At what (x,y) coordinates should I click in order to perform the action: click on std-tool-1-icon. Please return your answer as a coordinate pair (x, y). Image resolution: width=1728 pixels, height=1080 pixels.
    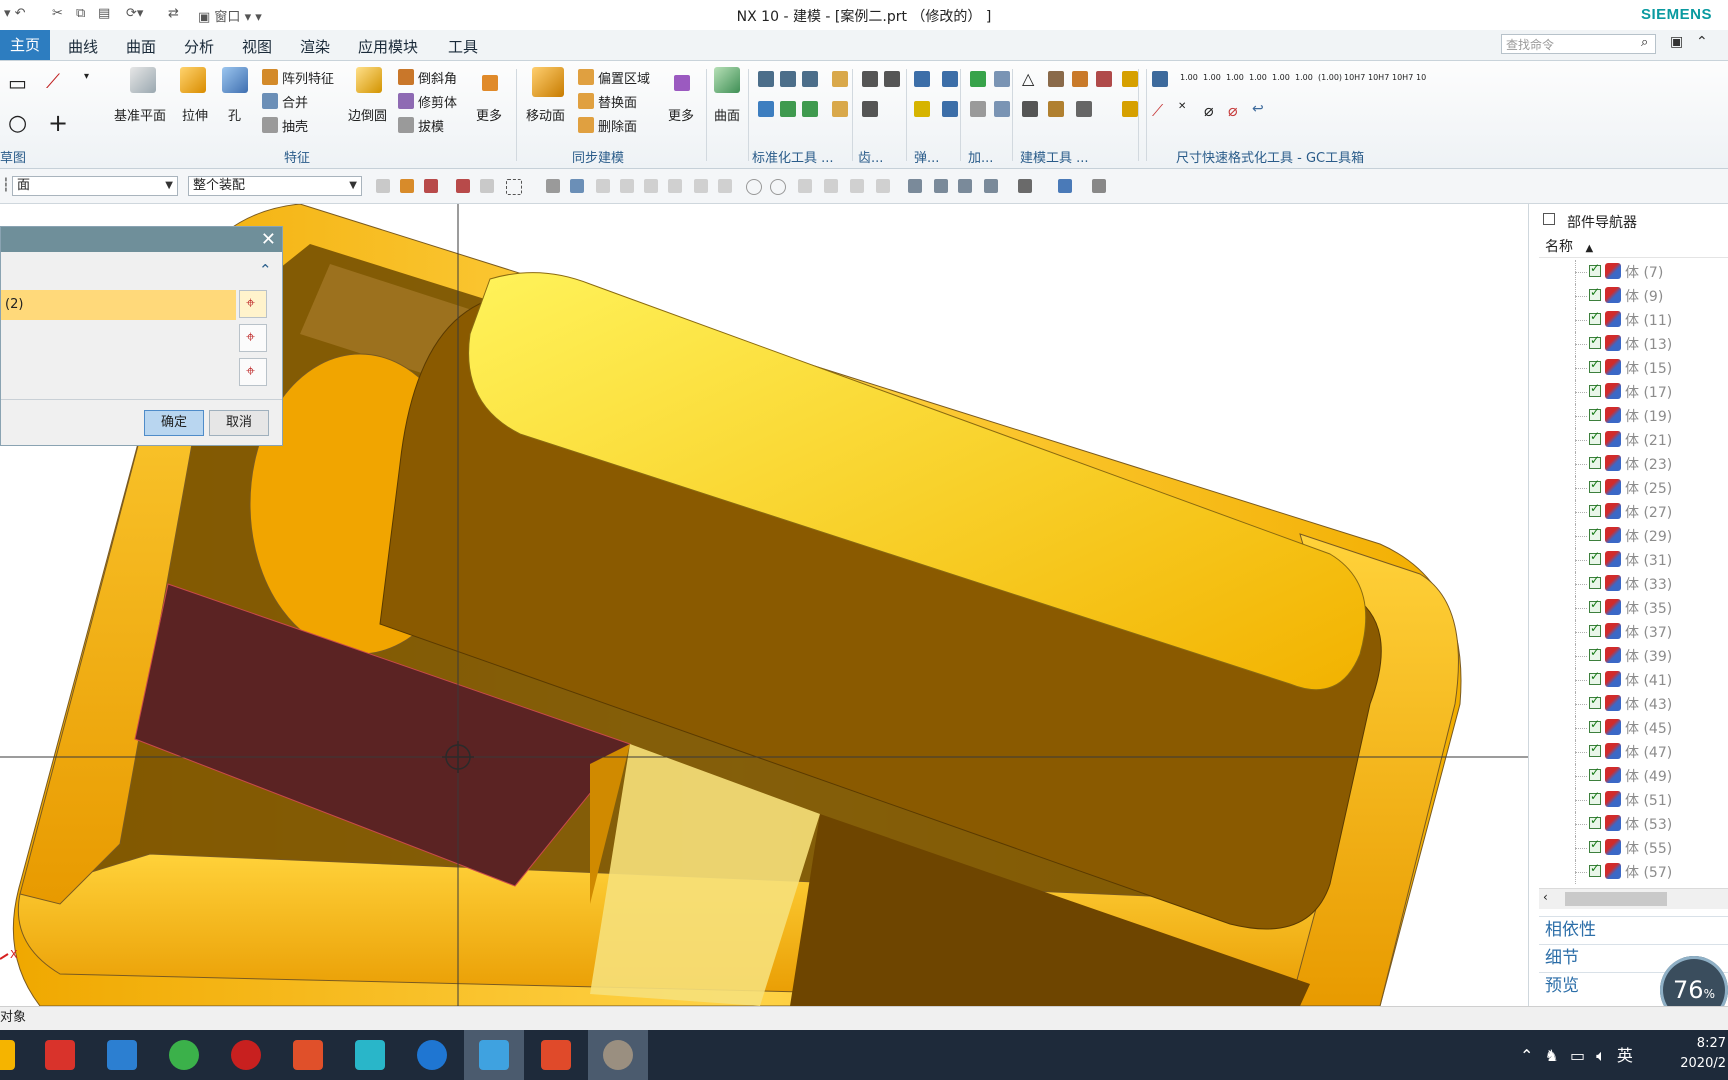
    Looking at the image, I should click on (766, 79).